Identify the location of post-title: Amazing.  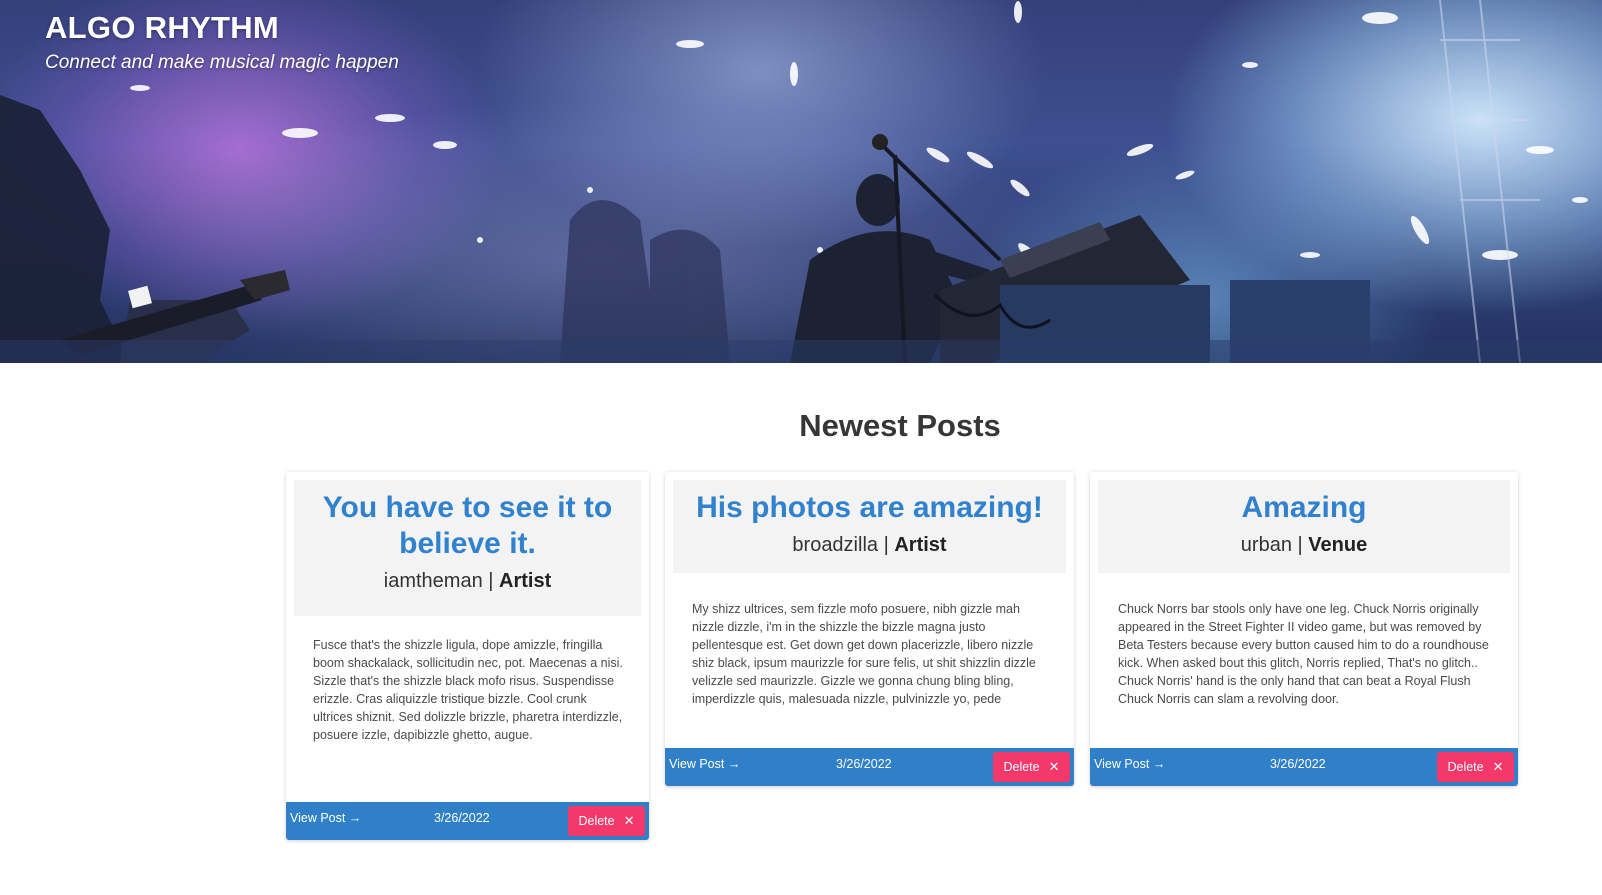
(1304, 503).